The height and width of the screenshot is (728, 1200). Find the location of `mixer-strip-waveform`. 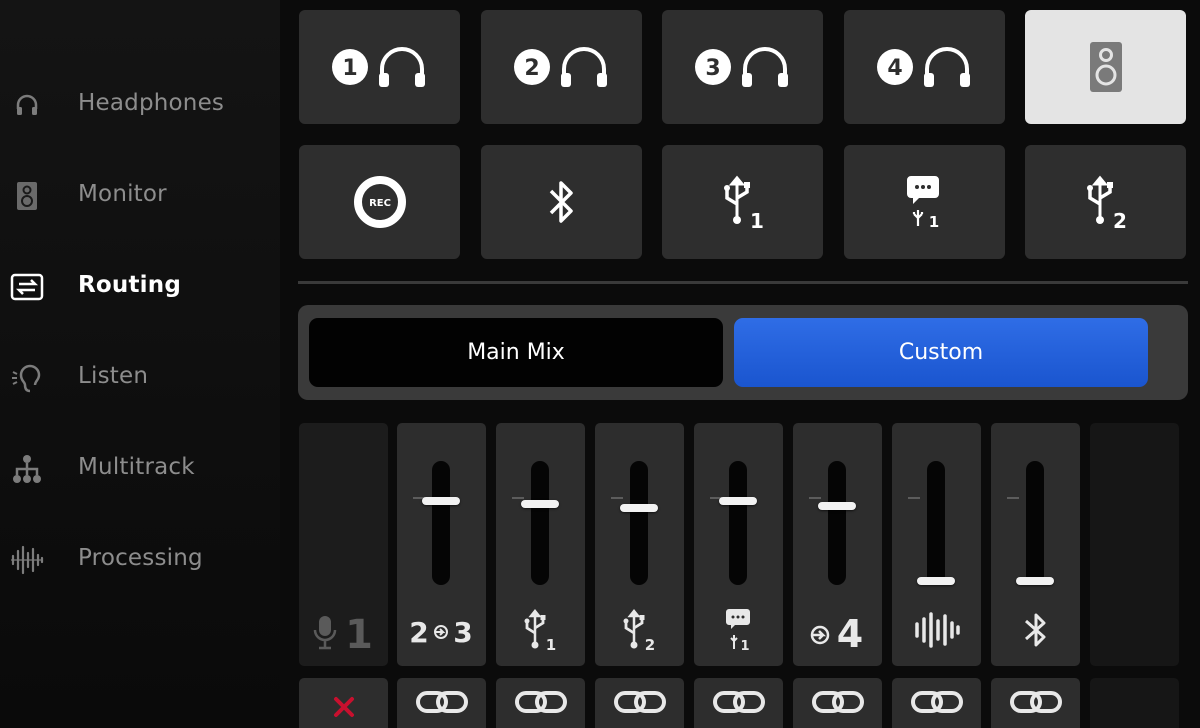

mixer-strip-waveform is located at coordinates (936, 544).